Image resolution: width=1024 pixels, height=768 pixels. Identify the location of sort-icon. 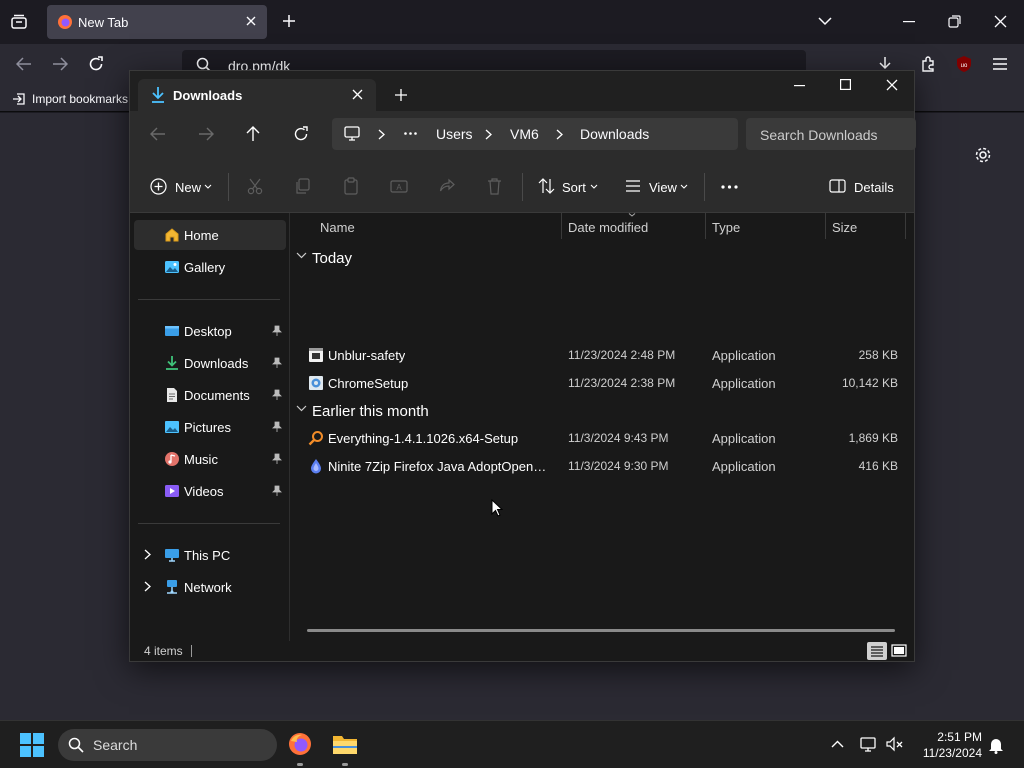
(546, 186).